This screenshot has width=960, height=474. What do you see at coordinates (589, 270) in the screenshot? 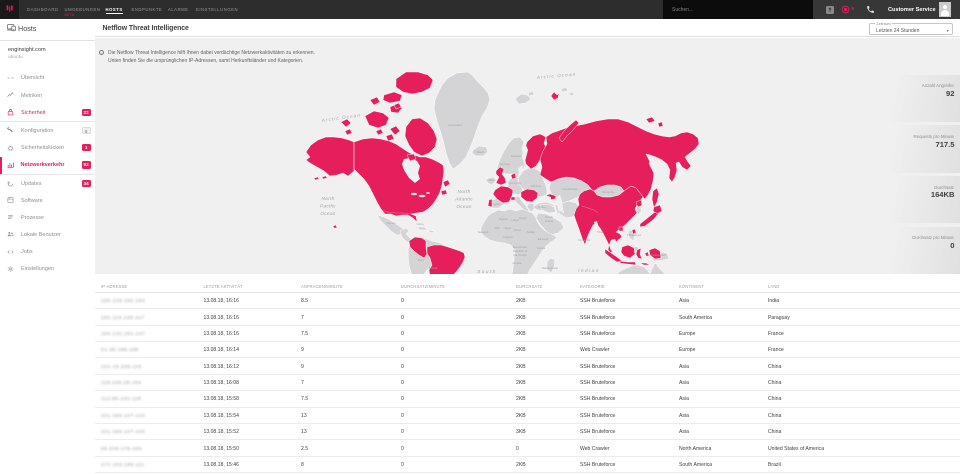
I see `svg-text: Indian` at bounding box center [589, 270].